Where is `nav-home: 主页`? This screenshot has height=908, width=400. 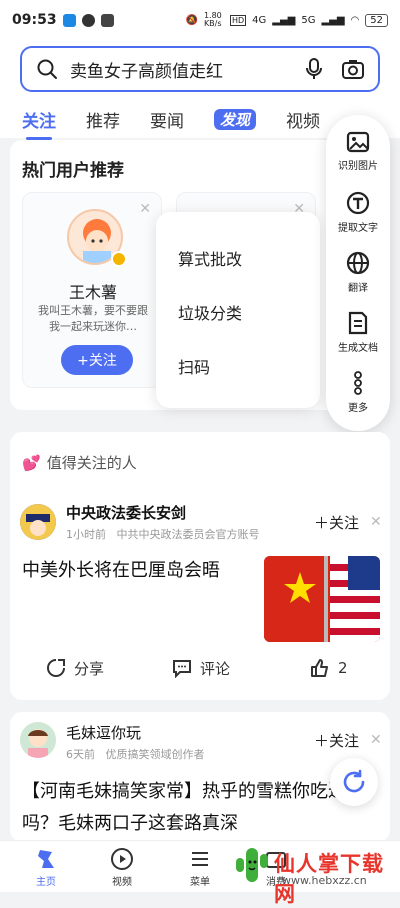 nav-home: 主页 is located at coordinates (46, 867).